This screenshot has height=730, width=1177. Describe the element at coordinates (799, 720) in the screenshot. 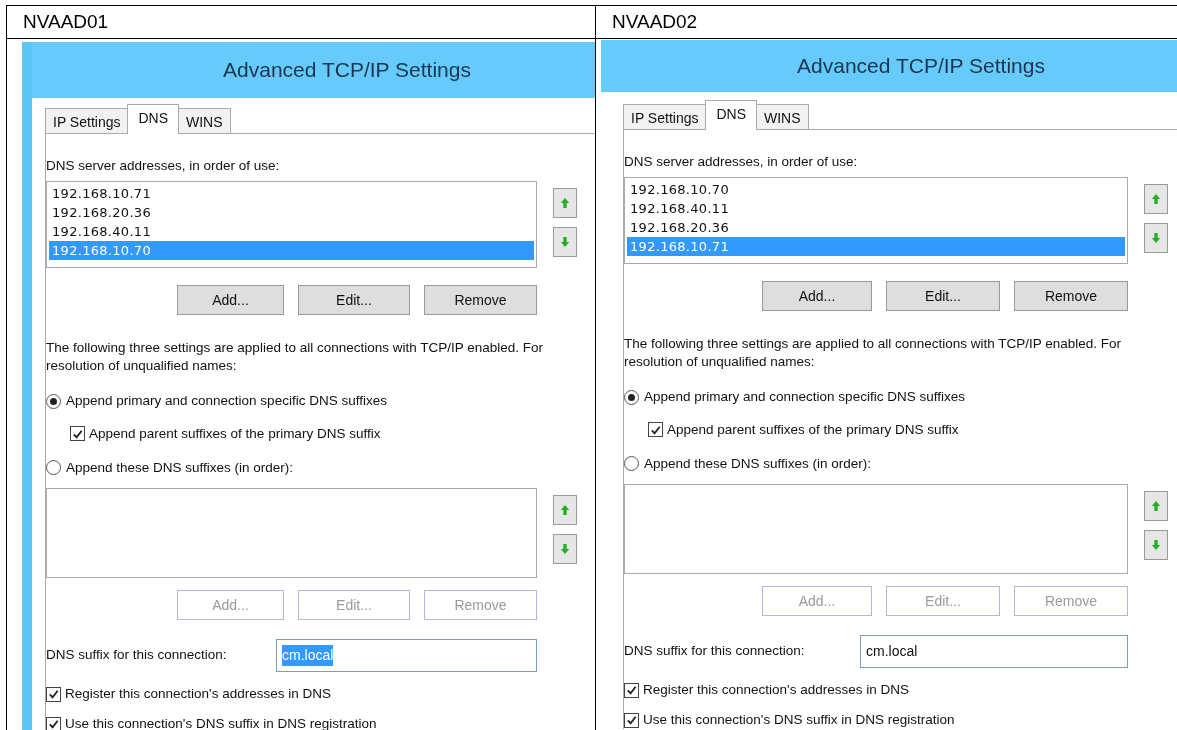

I see `checkbox-label: Use this connection's DNS suffix in DNS registration` at that location.